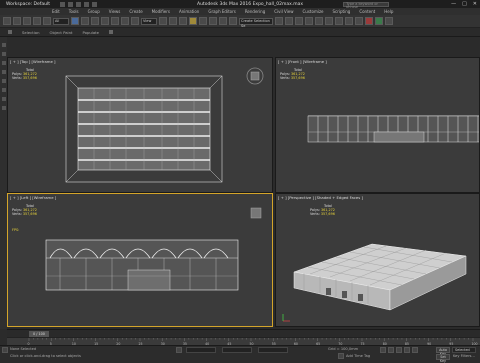  What do you see at coordinates (289, 21) in the screenshot?
I see `align-icon` at bounding box center [289, 21].